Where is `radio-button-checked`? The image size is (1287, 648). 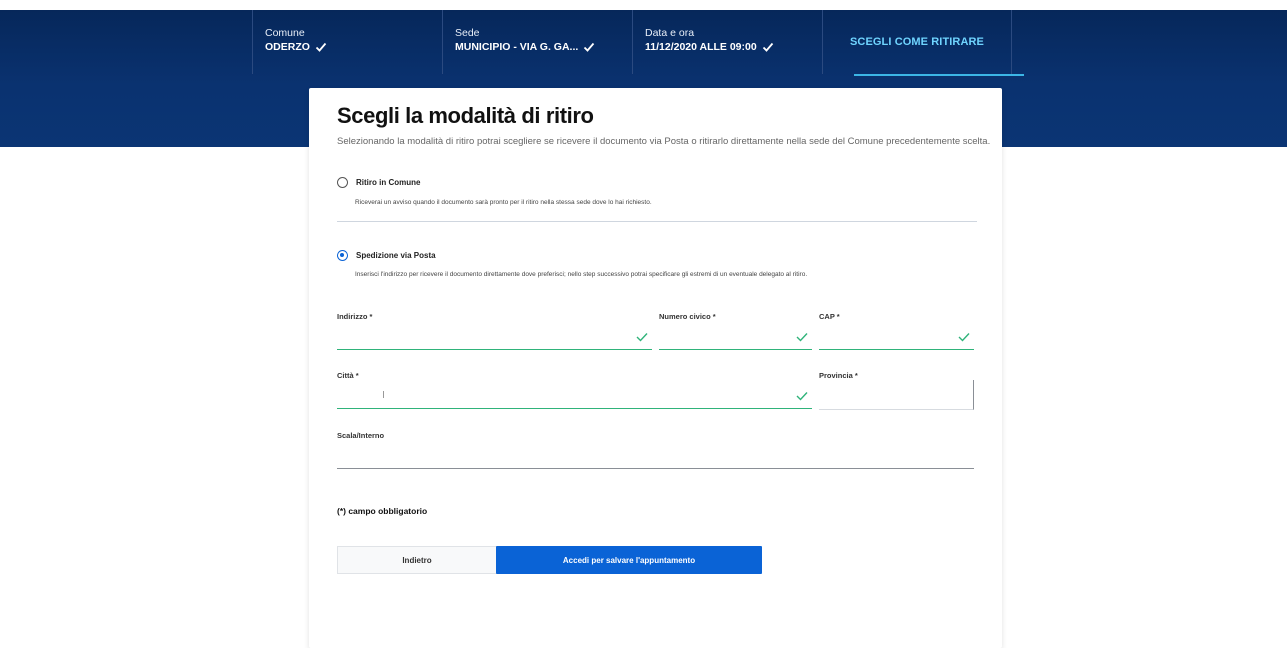
radio-button-checked is located at coordinates (342, 255).